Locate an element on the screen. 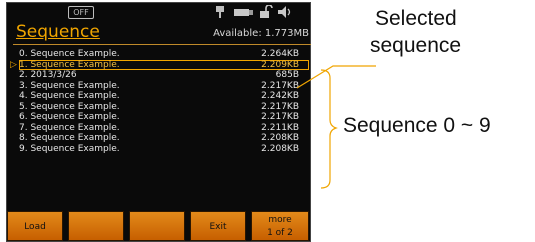 The width and height of the screenshot is (535, 242). callout-range: Sequence 0 ~ 9 is located at coordinates (417, 125).